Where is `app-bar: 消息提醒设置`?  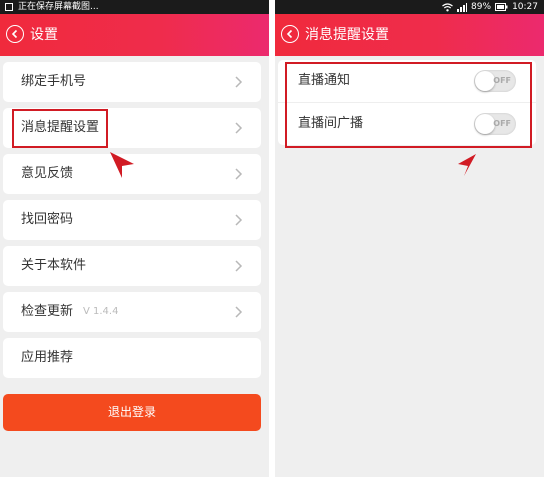 app-bar: 消息提醒设置 is located at coordinates (409, 35).